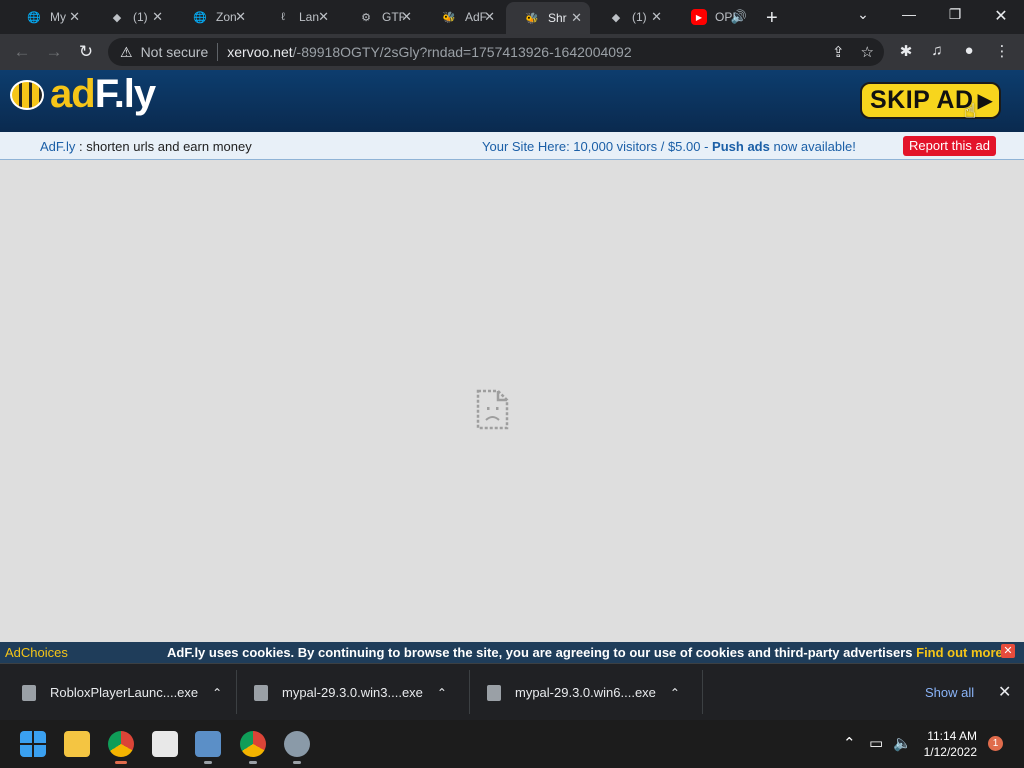 This screenshot has width=1024, height=768. I want to click on adfly-logo: adF.ly, so click(83, 94).